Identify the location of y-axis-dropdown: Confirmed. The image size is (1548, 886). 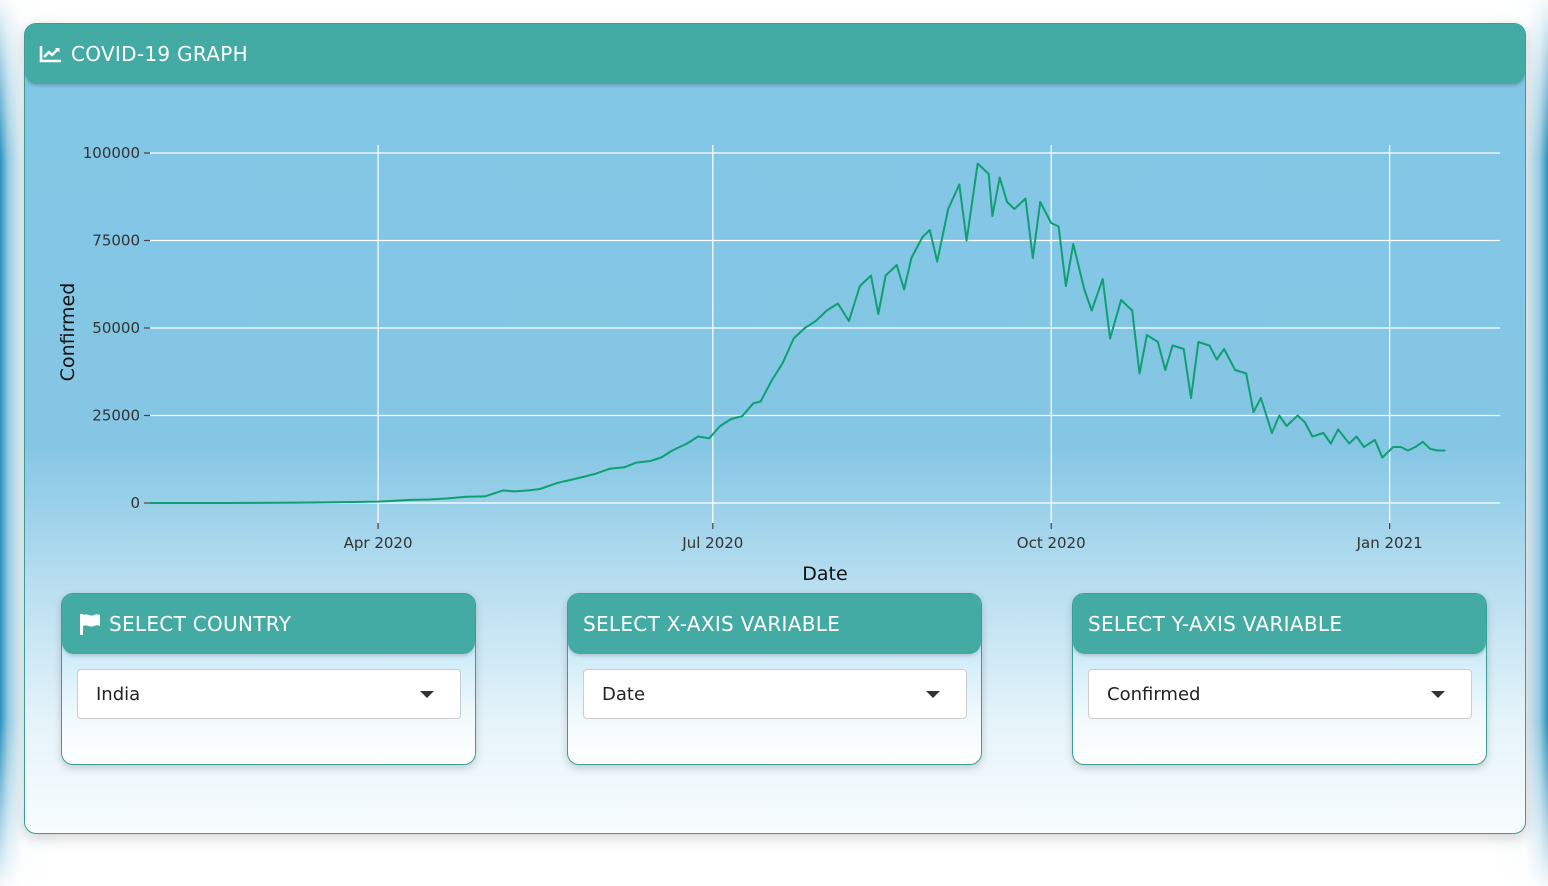
(1280, 694).